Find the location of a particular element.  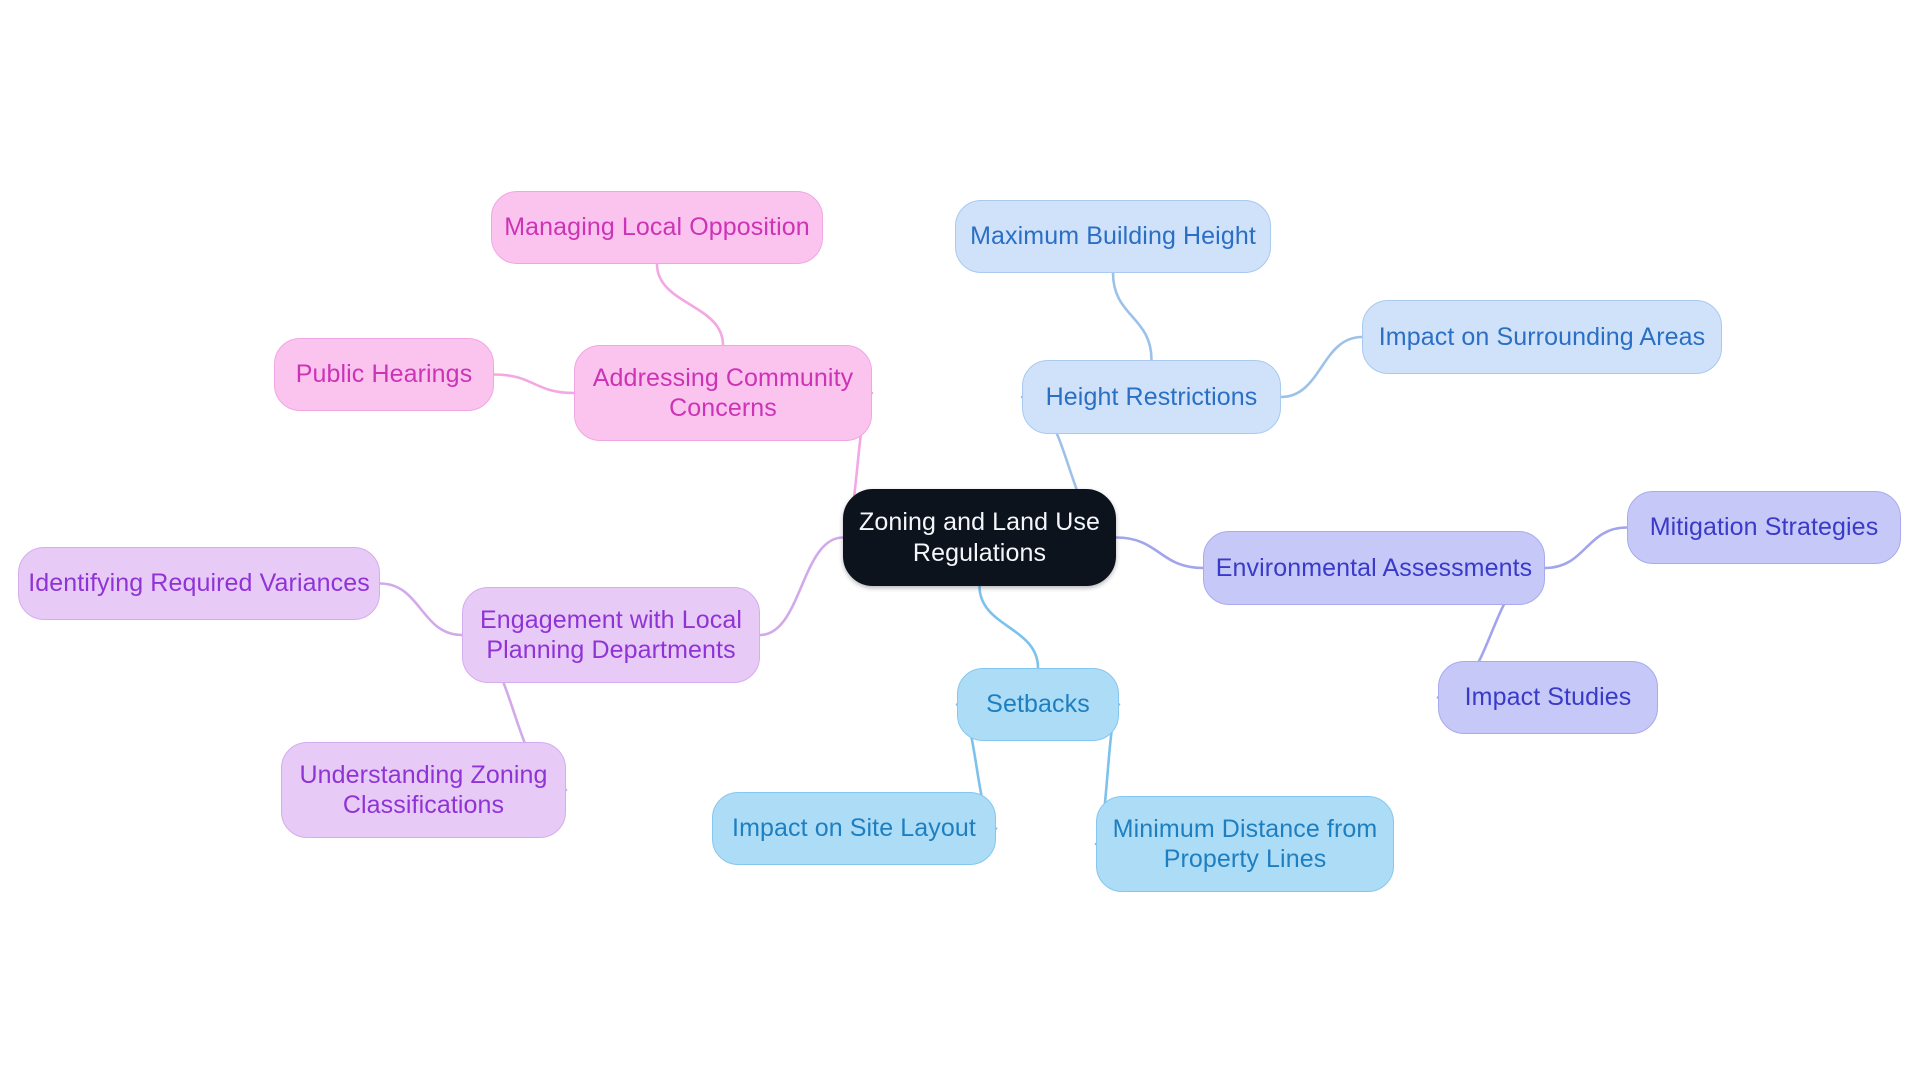

branch-node-environmental-assessments: Environmental Assessments is located at coordinates (1374, 568).